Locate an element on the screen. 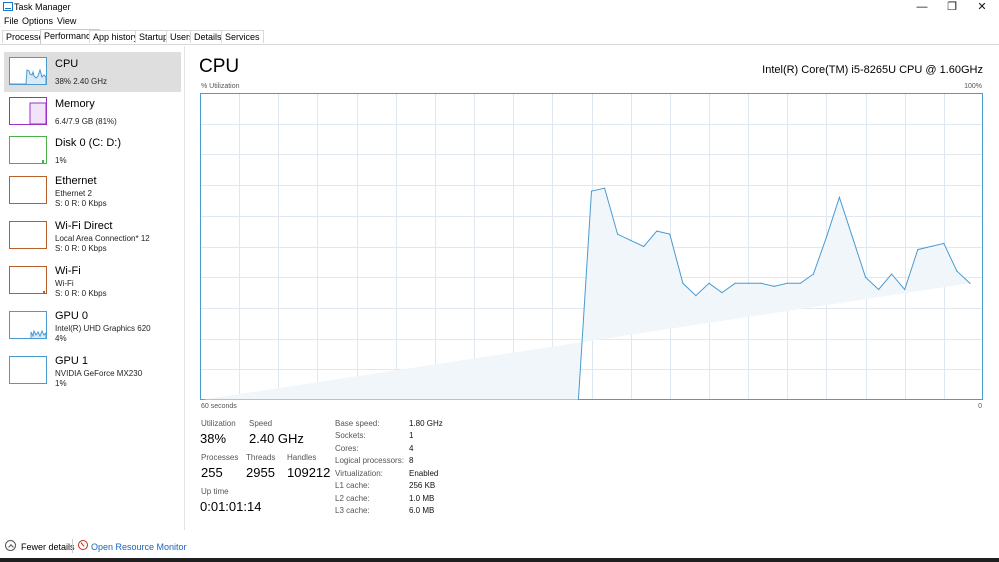 This screenshot has width=999, height=562. wifi-thumbnail is located at coordinates (28, 280).